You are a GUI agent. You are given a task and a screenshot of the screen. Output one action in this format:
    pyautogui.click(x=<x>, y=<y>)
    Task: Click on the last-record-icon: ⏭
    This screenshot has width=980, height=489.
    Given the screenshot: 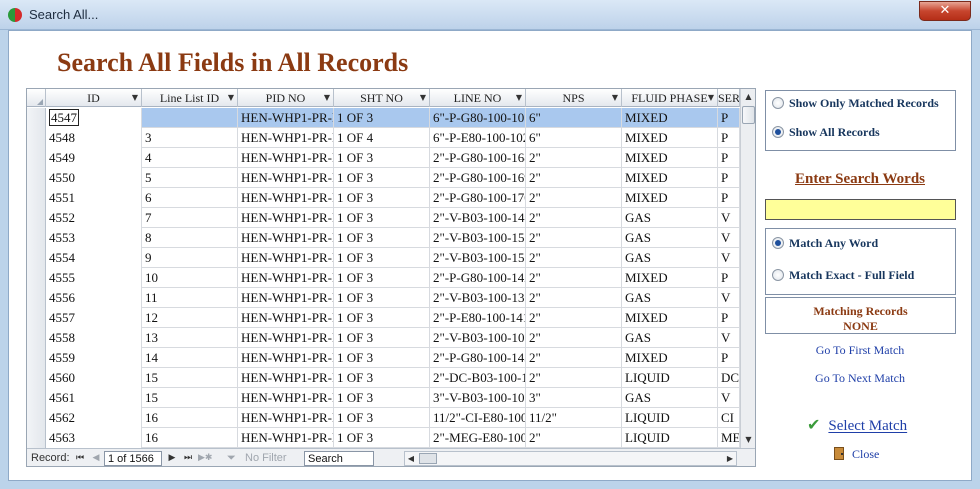 What is the action you would take?
    pyautogui.click(x=188, y=458)
    